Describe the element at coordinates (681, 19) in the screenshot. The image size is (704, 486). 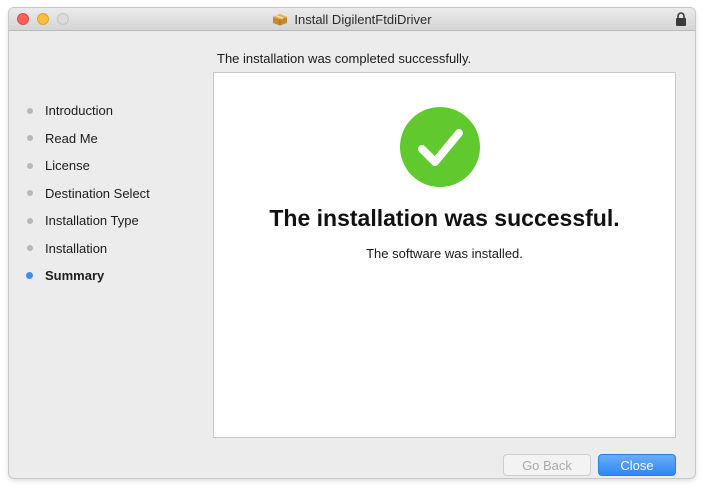
I see `lock-icon` at that location.